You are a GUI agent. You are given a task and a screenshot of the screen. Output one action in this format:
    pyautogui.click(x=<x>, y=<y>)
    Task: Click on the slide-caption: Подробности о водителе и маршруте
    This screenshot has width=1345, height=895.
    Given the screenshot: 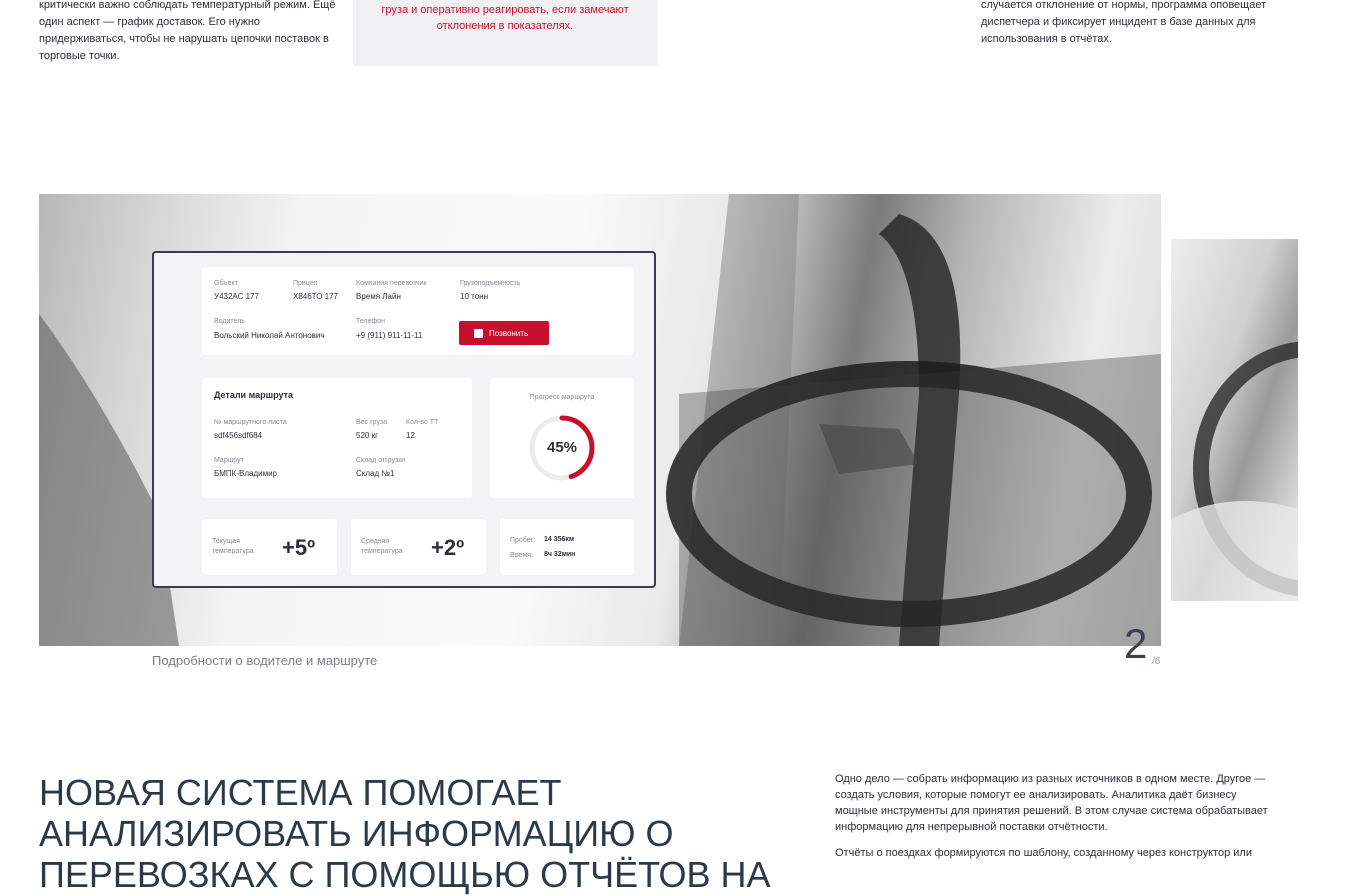 What is the action you would take?
    pyautogui.click(x=265, y=660)
    